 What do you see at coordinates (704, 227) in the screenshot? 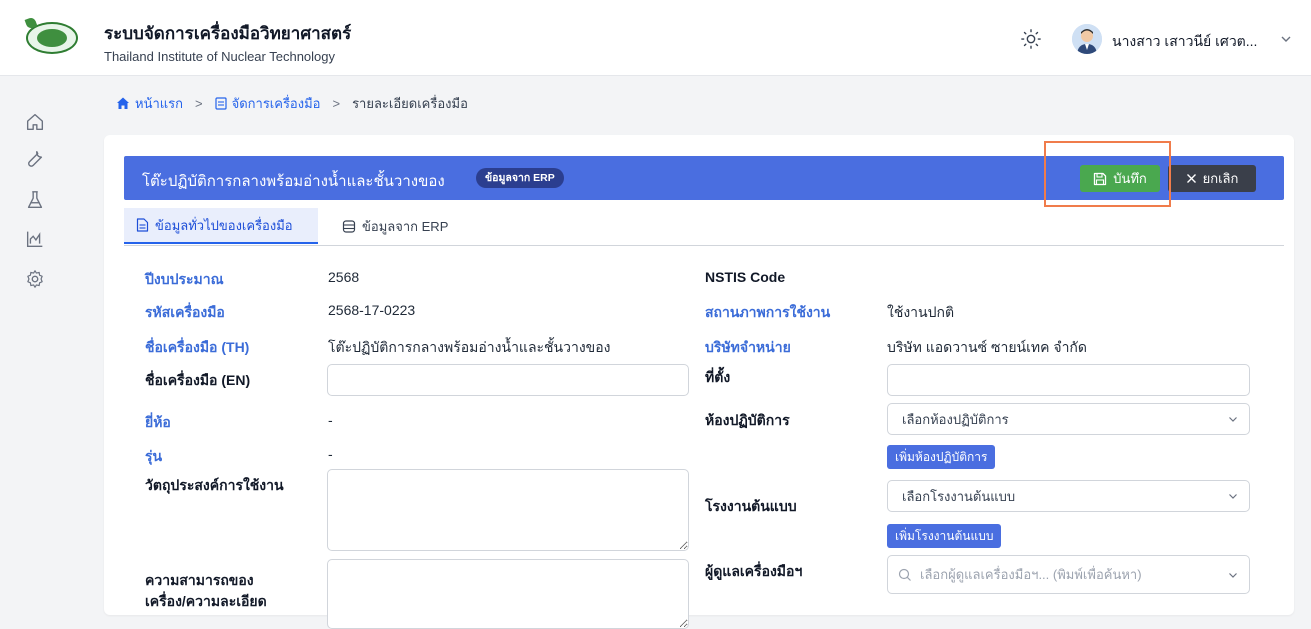
I see `tab-bar: ข้อมูลทั่วไปของเครื่องมือ ข้อมูลจาก ERP` at bounding box center [704, 227].